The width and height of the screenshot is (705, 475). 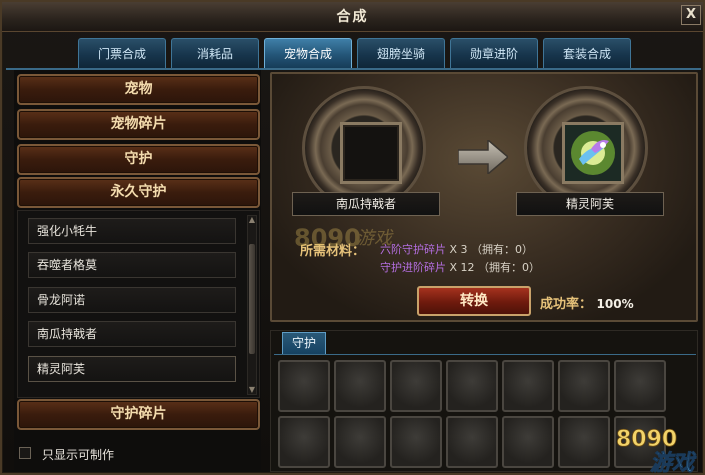 I want to click on site-logo-watermark: 8090 游戏, so click(x=657, y=451).